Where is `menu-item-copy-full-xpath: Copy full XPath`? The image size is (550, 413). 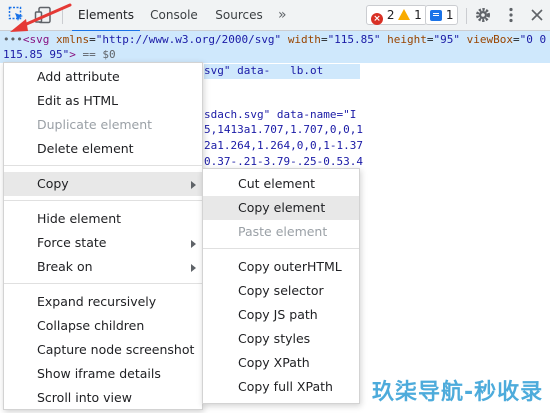
menu-item-copy-full-xpath: Copy full XPath is located at coordinates (281, 387).